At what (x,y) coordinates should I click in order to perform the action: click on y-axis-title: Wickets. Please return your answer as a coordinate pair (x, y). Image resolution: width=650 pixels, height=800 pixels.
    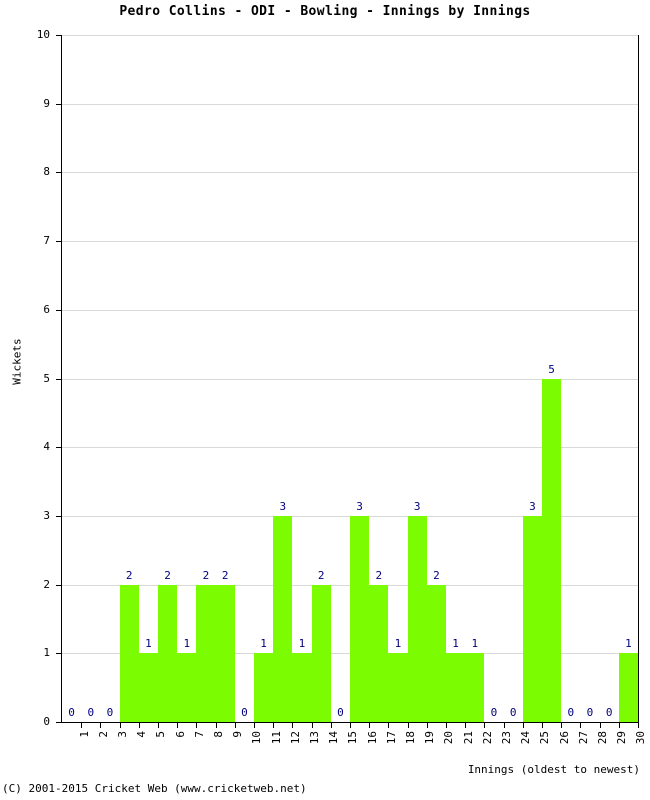
    Looking at the image, I should click on (17, 361).